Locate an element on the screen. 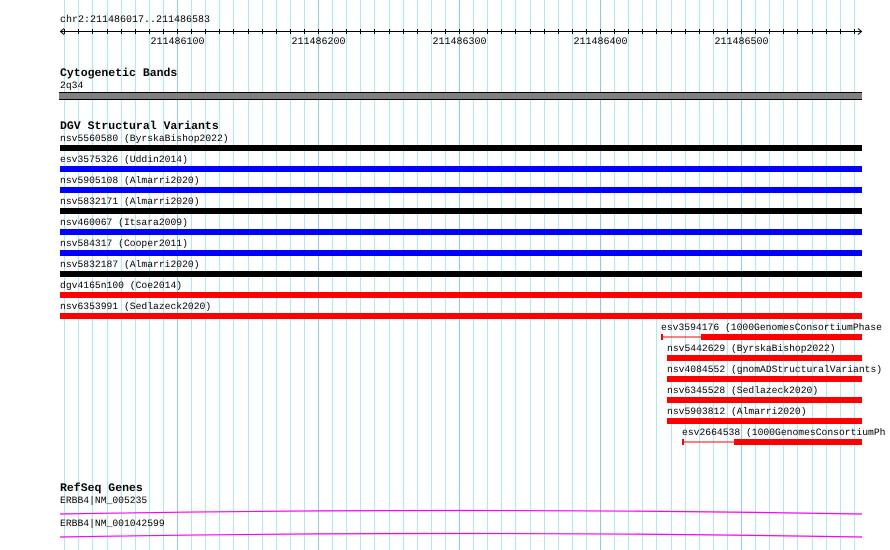  feature-label: ERBB4|NM_001042599 is located at coordinates (112, 524).